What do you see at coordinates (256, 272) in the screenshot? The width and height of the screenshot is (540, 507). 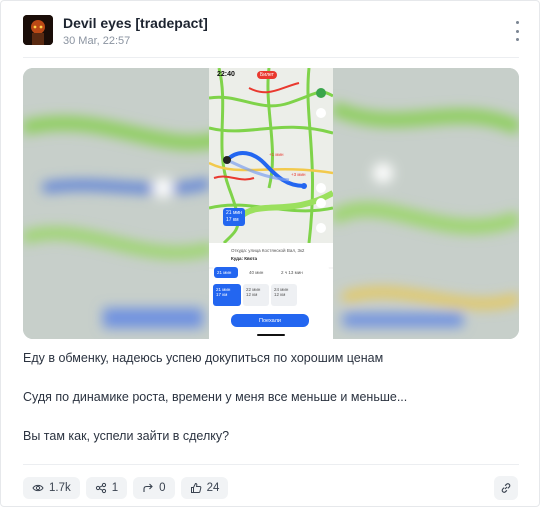 I see `mode-transit: 40 мин` at bounding box center [256, 272].